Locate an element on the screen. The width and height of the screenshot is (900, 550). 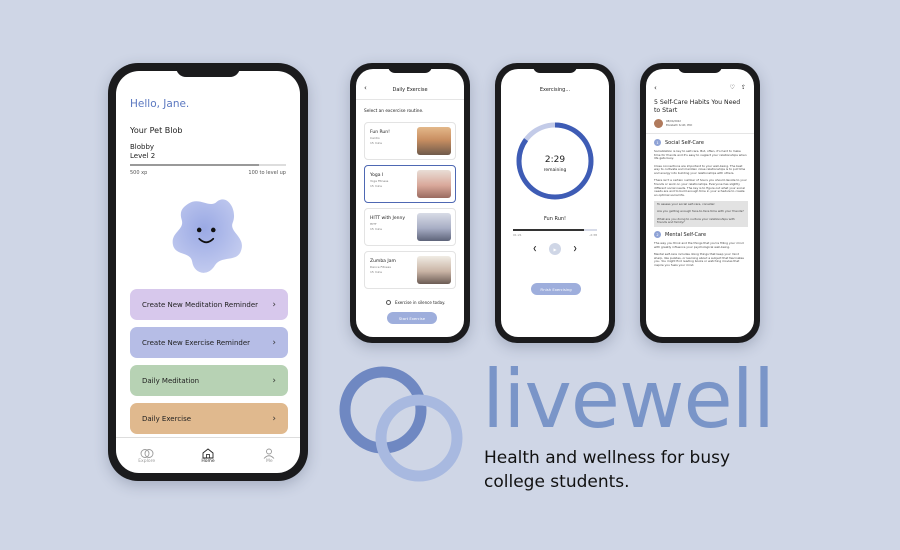
routine-meta: Dance Fitness 15 mins is located at coordinates (380, 269).